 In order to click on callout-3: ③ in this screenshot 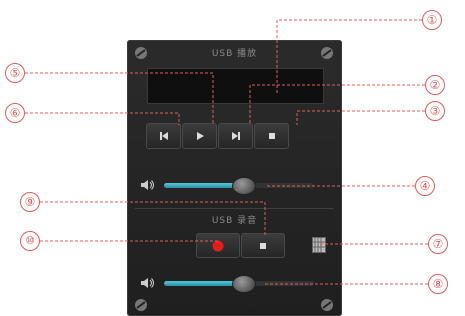, I will do `click(435, 111)`.